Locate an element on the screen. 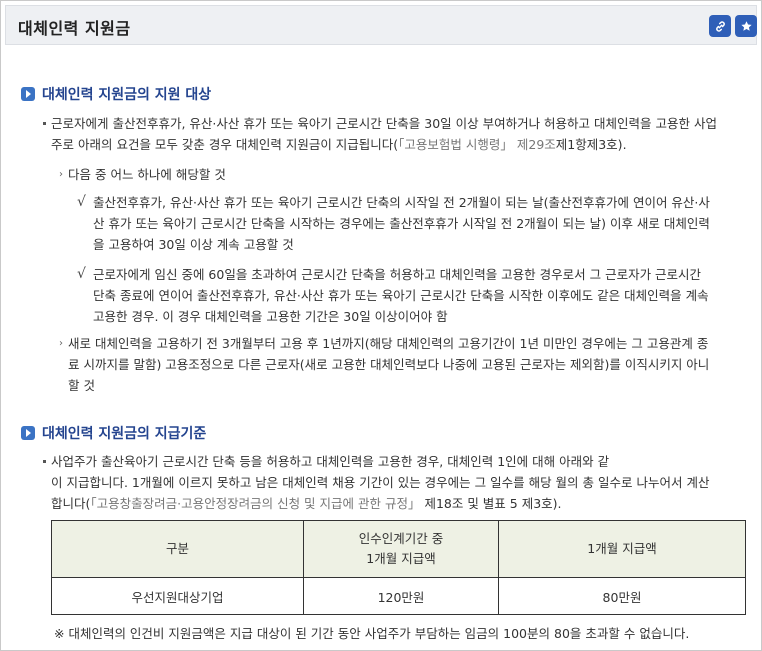 The width and height of the screenshot is (762, 651). link-button is located at coordinates (720, 26).